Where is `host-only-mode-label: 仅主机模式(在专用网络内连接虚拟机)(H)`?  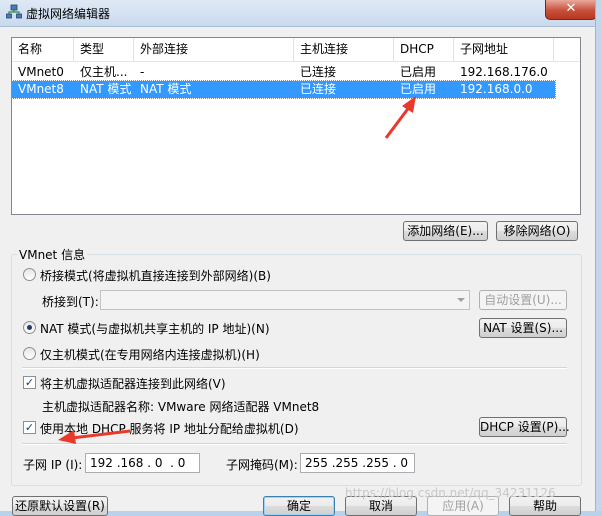 host-only-mode-label: 仅主机模式(在专用网络内连接虚拟机)(H) is located at coordinates (150, 354).